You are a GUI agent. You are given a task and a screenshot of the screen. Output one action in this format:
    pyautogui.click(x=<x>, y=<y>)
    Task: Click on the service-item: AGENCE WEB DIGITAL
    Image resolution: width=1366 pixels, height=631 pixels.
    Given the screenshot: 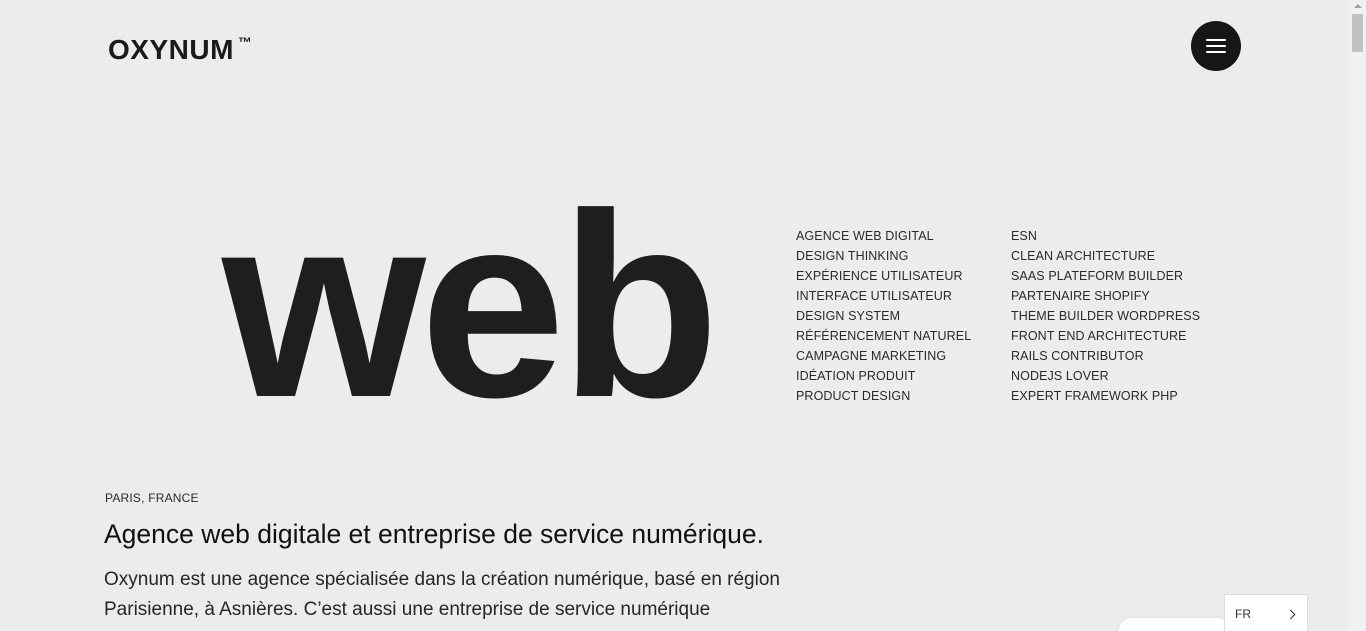 What is the action you would take?
    pyautogui.click(x=865, y=236)
    